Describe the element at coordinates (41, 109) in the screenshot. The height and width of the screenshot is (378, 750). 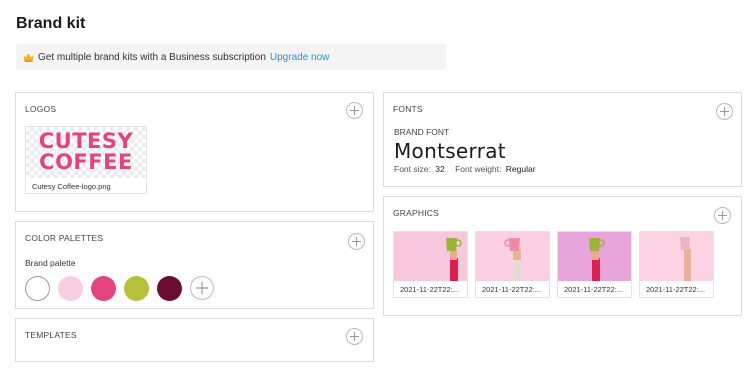
I see `logos-title: LOGOS` at that location.